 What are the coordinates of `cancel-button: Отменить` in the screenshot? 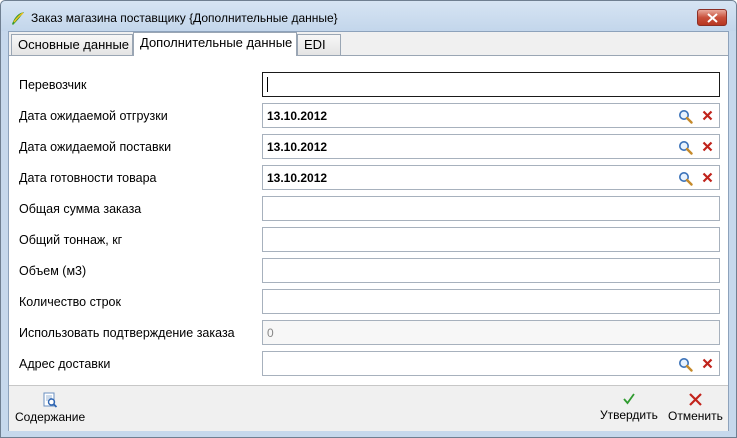 It's located at (695, 407).